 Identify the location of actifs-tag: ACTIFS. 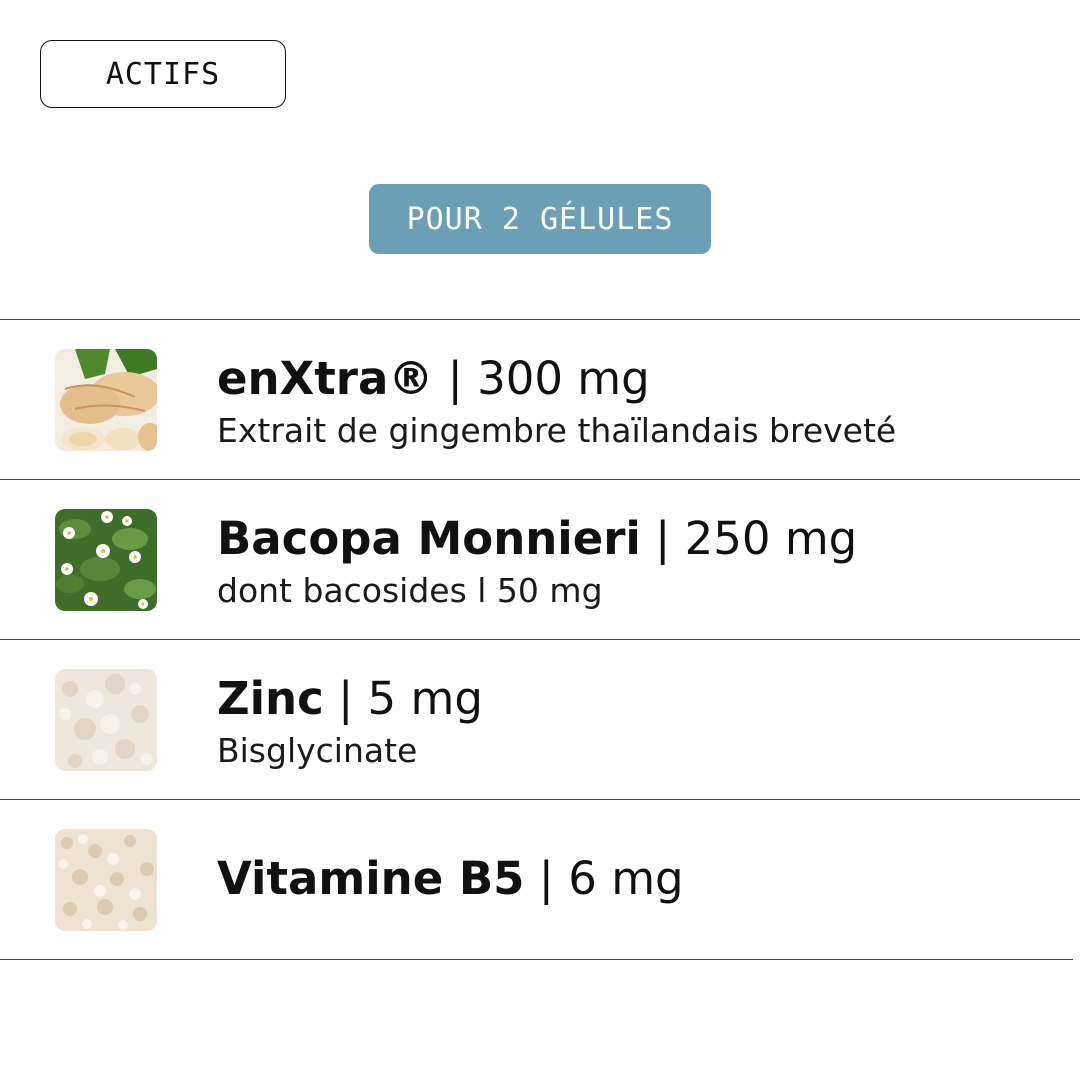
(163, 74).